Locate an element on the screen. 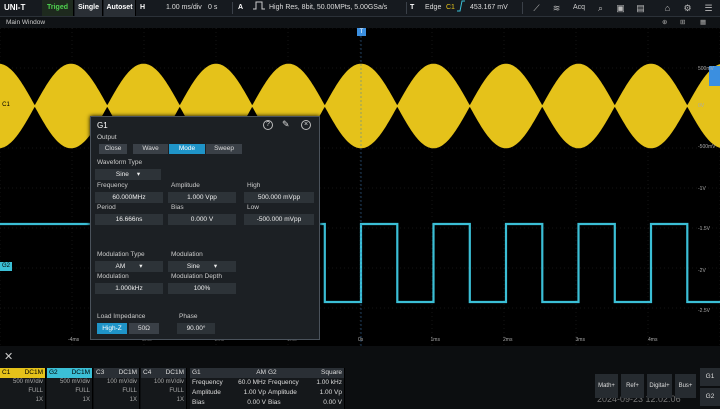 The height and width of the screenshot is (409, 720). trigger-source: C1 is located at coordinates (450, 8).